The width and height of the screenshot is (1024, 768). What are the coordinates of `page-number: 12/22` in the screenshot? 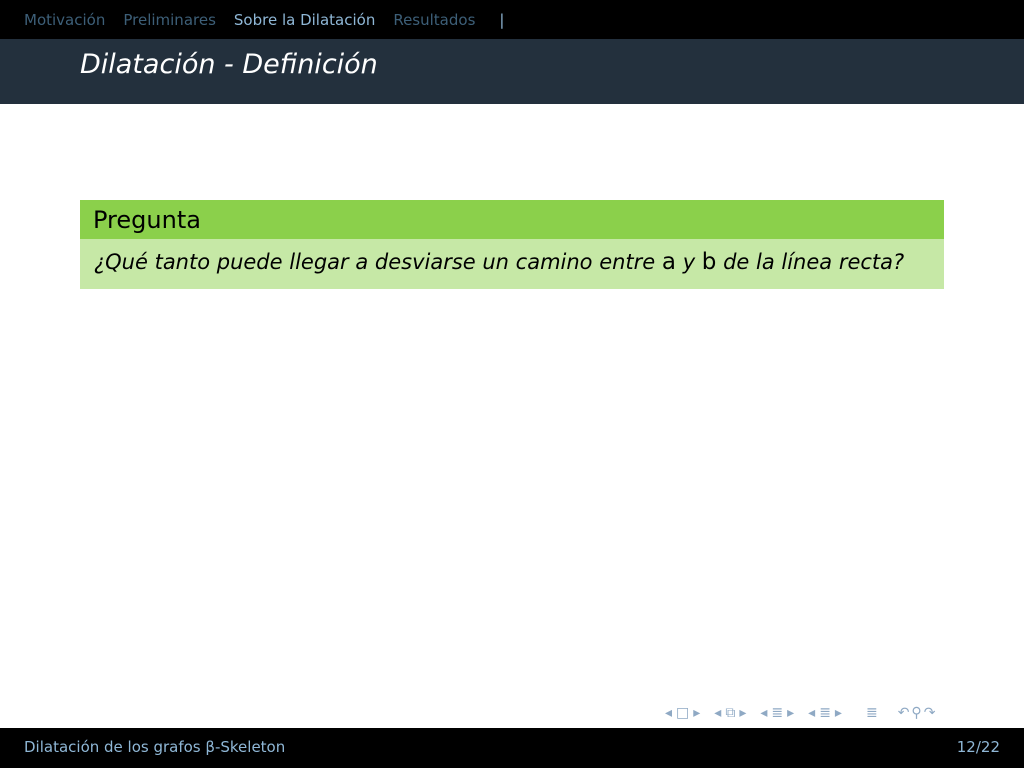 It's located at (978, 747).